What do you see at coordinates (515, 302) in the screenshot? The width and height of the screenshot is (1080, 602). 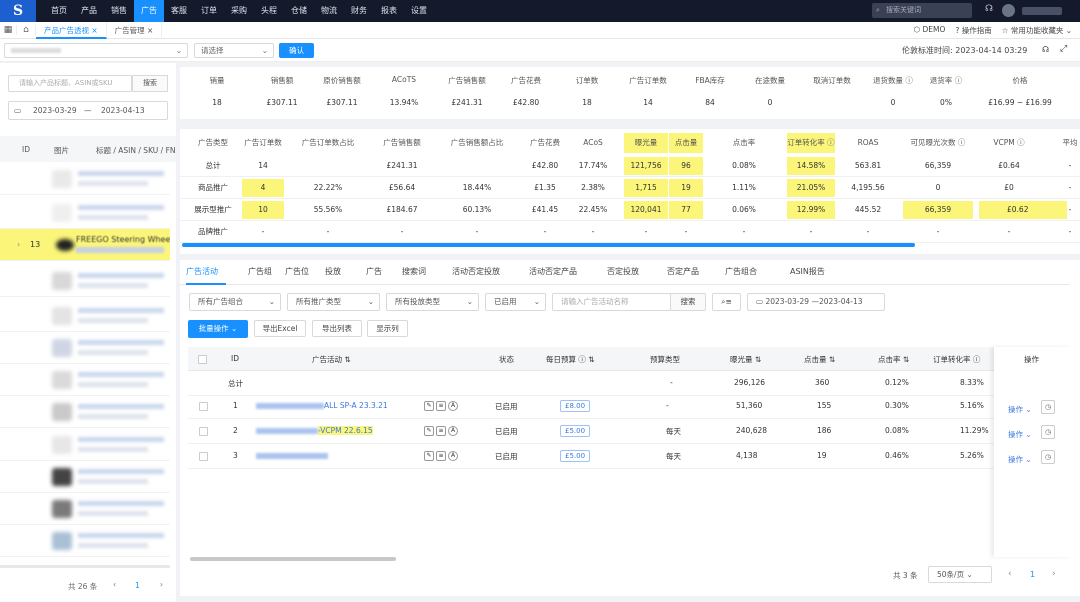 I see `state-select: 已启用 ⌄` at bounding box center [515, 302].